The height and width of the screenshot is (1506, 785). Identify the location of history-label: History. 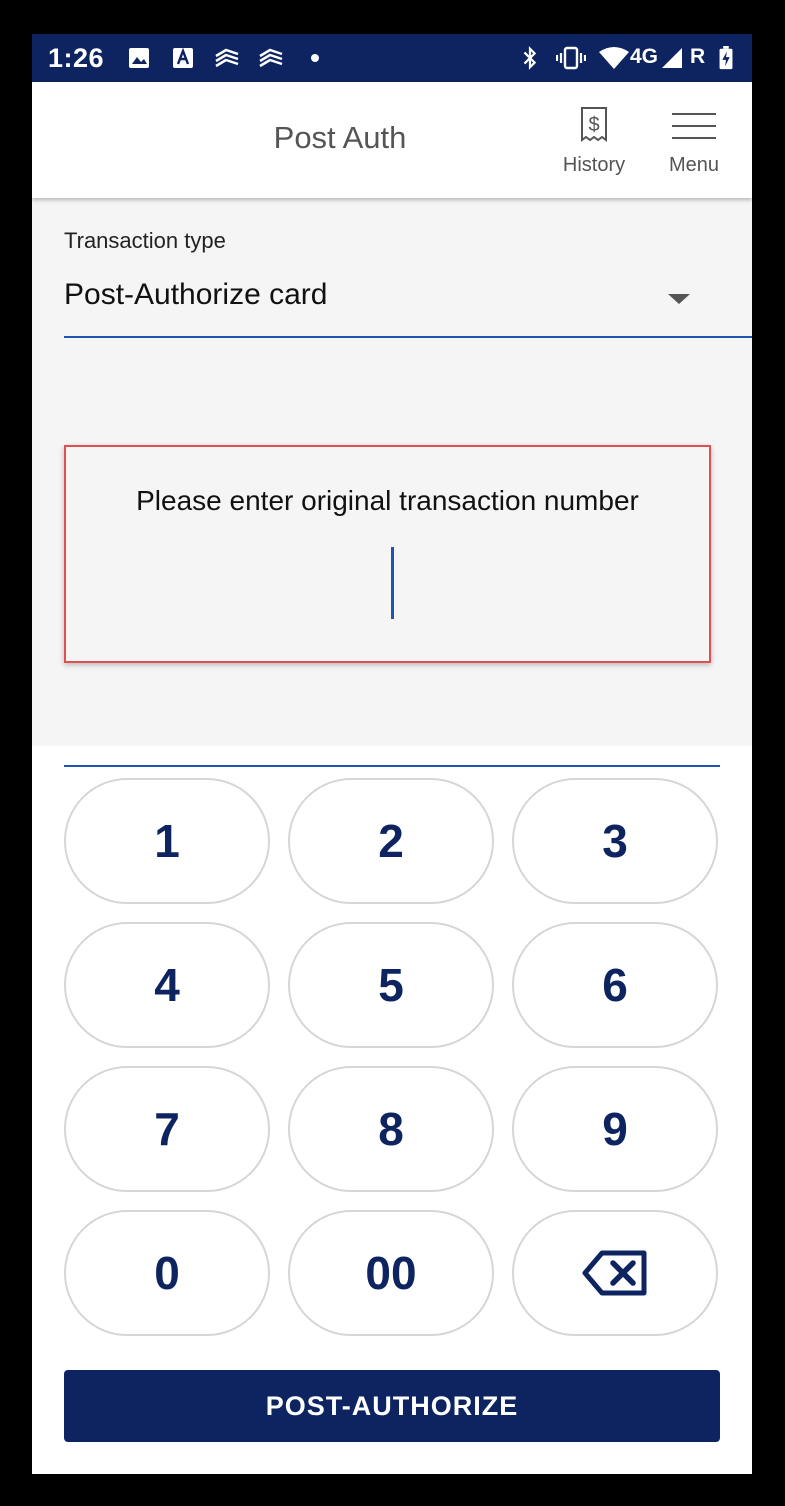
(594, 165).